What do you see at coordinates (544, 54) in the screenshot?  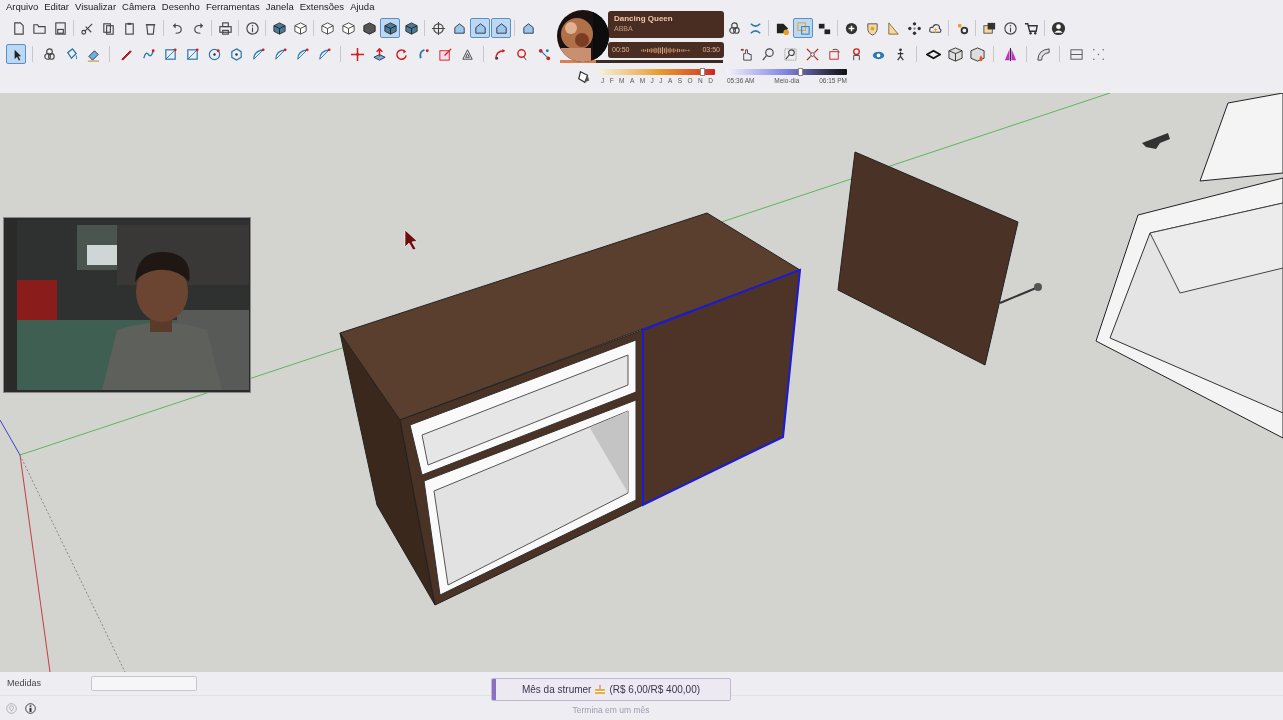 I see `protractor-icon` at bounding box center [544, 54].